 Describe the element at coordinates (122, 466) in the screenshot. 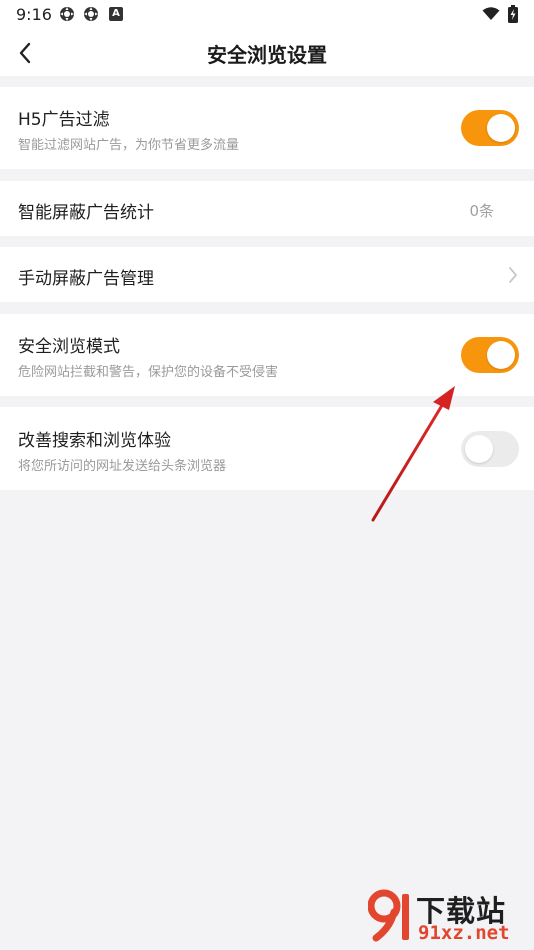

I see `setting-subtitle: 将您所访问的网址发送给头条浏览器` at that location.